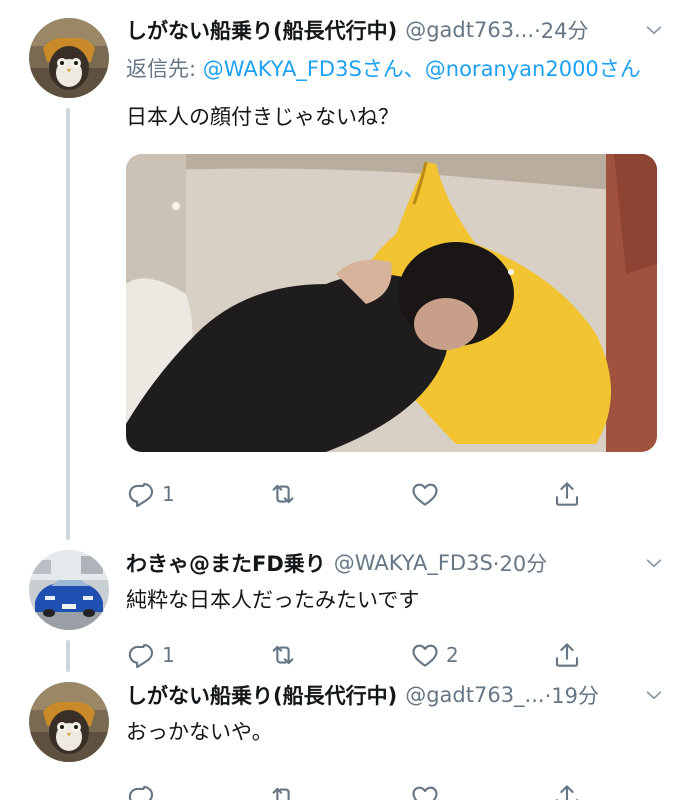  Describe the element at coordinates (520, 563) in the screenshot. I see `timestamp: ·20分` at that location.